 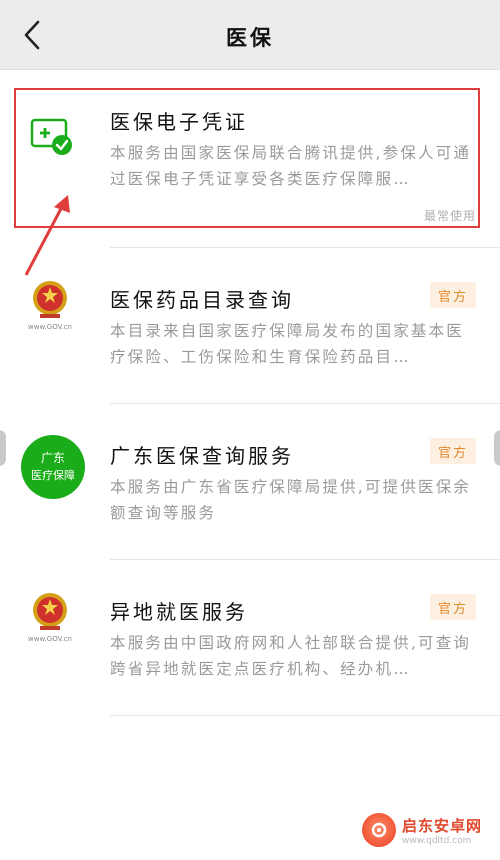 What do you see at coordinates (53, 458) in the screenshot?
I see `gd-icon-line1: 广东` at bounding box center [53, 458].